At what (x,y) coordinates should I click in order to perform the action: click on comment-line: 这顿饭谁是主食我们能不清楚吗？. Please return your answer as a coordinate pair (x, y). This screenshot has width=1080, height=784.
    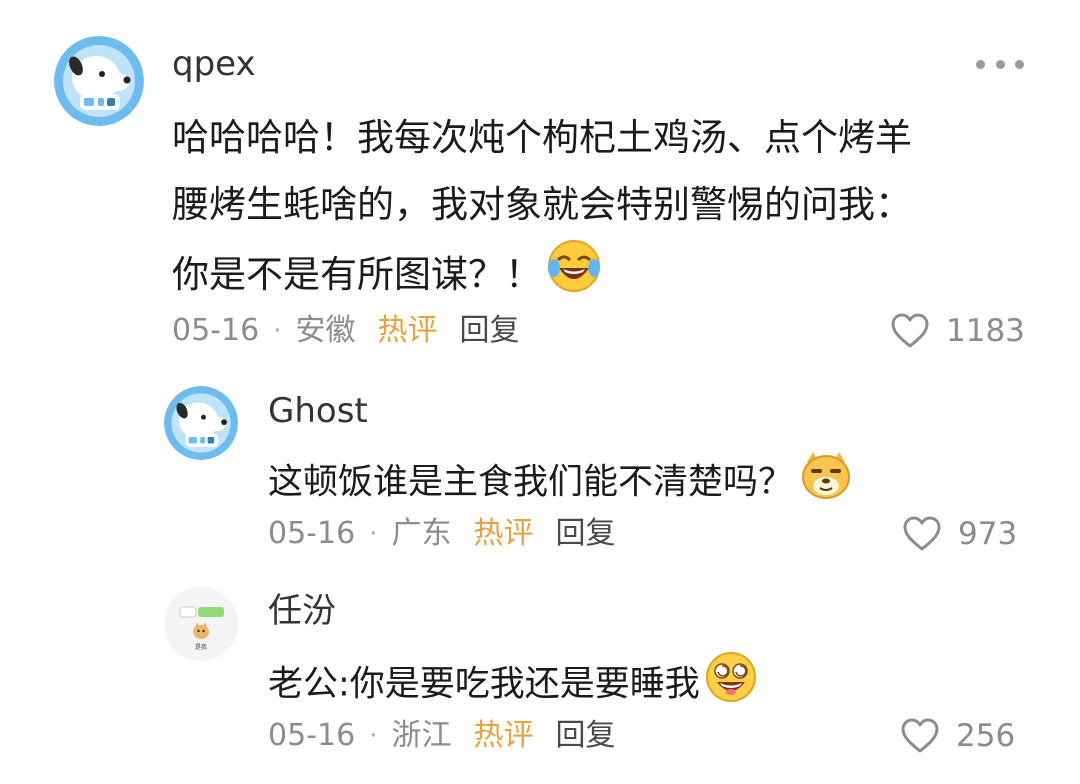
    Looking at the image, I should click on (560, 483).